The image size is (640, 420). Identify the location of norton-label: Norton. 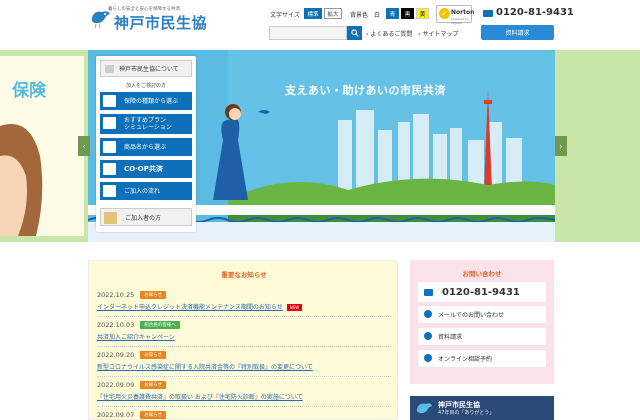
(463, 12).